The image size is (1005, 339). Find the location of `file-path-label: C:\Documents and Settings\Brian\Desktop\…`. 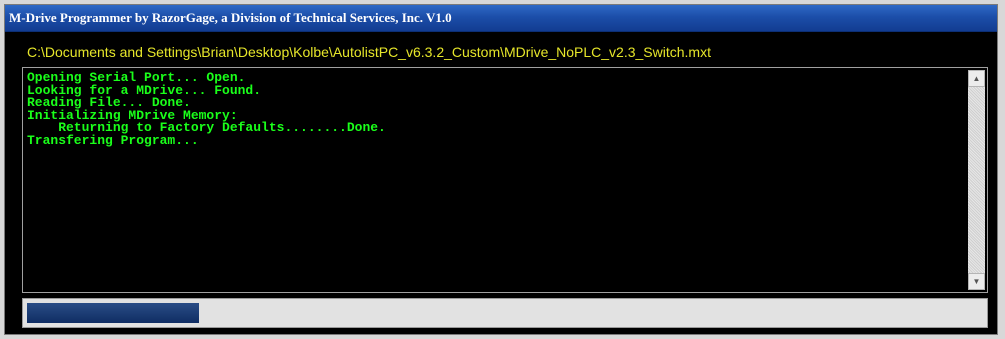

file-path-label: C:\Documents and Settings\Brian\Desktop\… is located at coordinates (501, 46).